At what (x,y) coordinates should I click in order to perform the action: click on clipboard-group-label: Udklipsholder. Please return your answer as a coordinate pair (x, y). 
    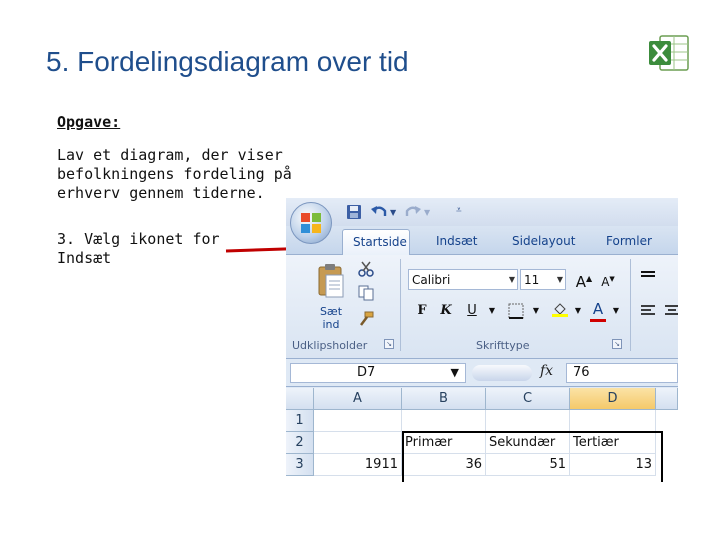
    Looking at the image, I should click on (330, 345).